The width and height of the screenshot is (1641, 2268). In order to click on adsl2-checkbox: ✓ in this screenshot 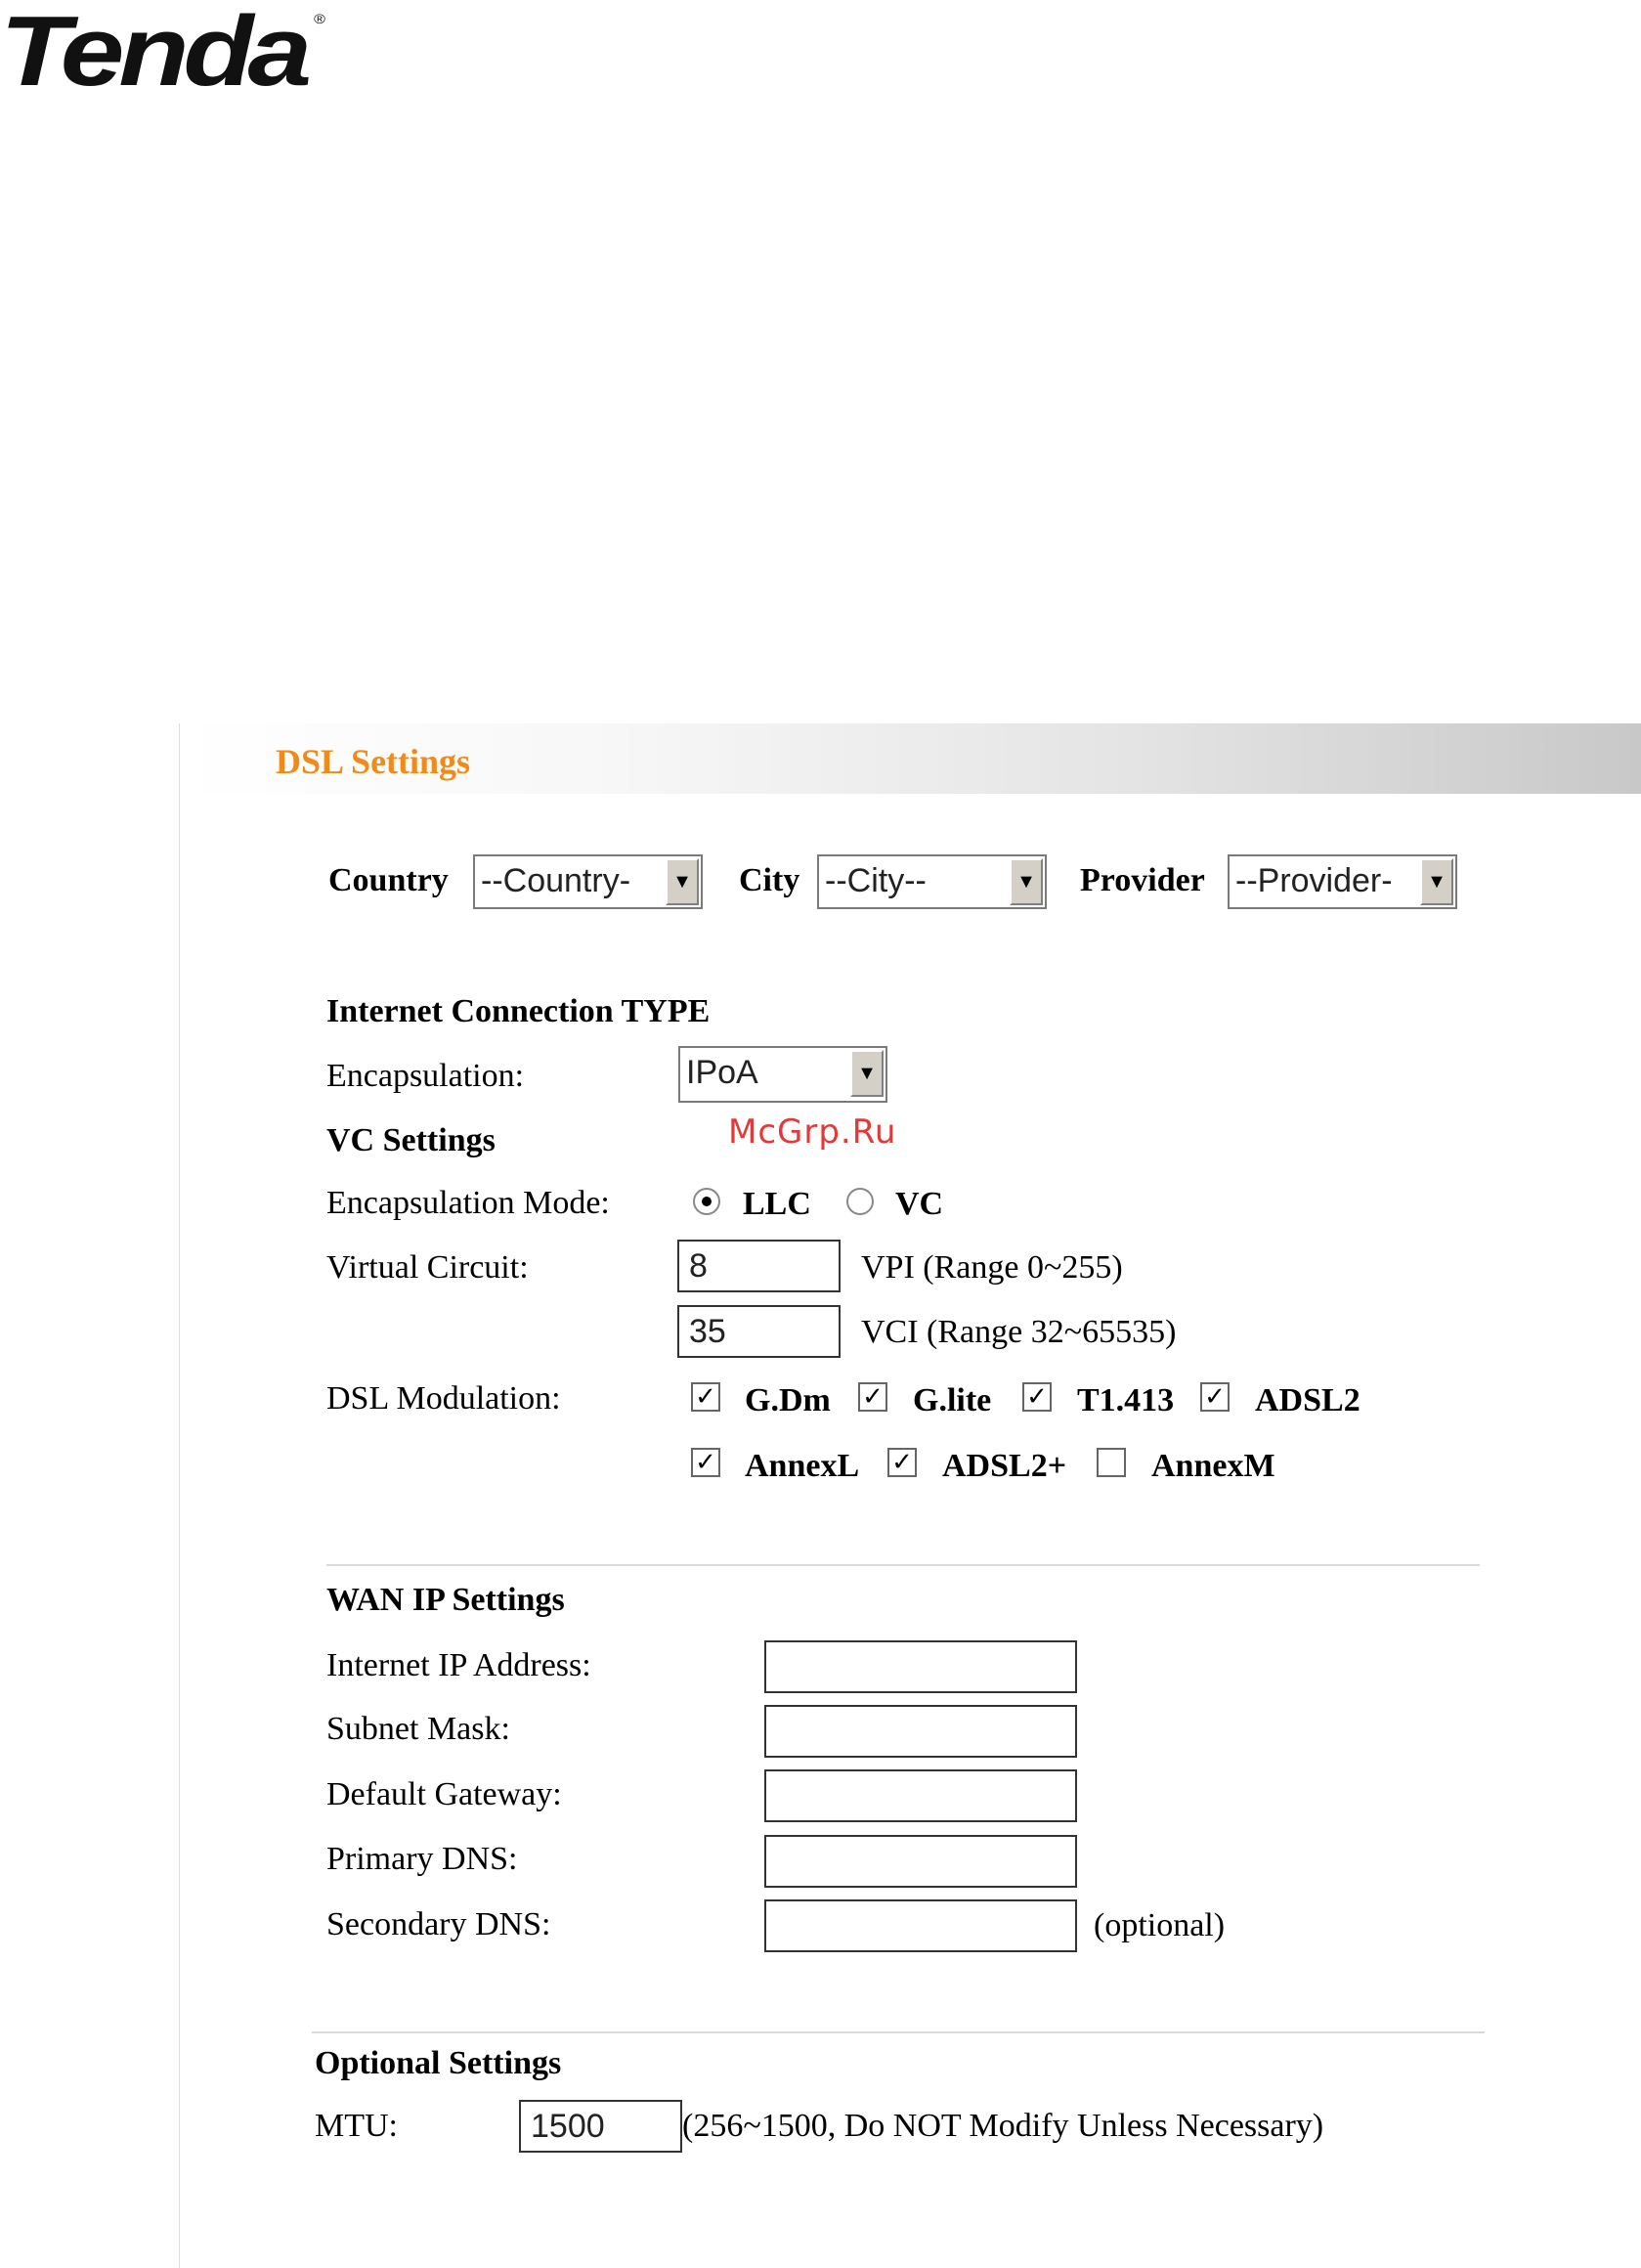, I will do `click(1215, 1397)`.